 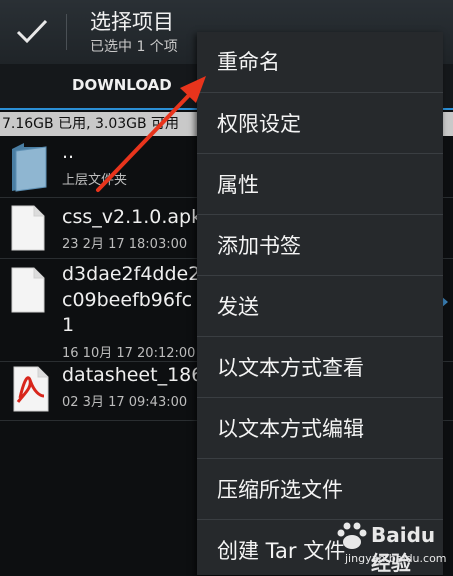 I want to click on menu-item-view-as-text: 以文本方式查看, so click(x=320, y=367).